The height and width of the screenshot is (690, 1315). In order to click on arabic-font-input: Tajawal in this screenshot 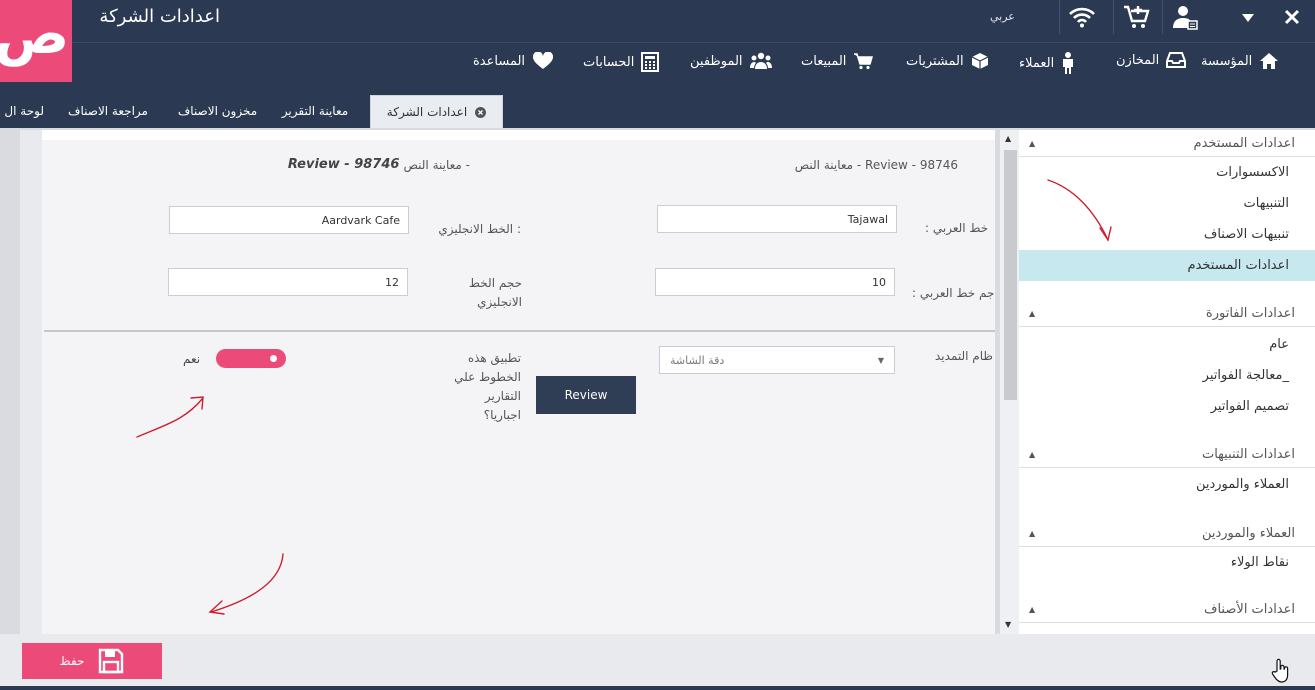, I will do `click(777, 219)`.